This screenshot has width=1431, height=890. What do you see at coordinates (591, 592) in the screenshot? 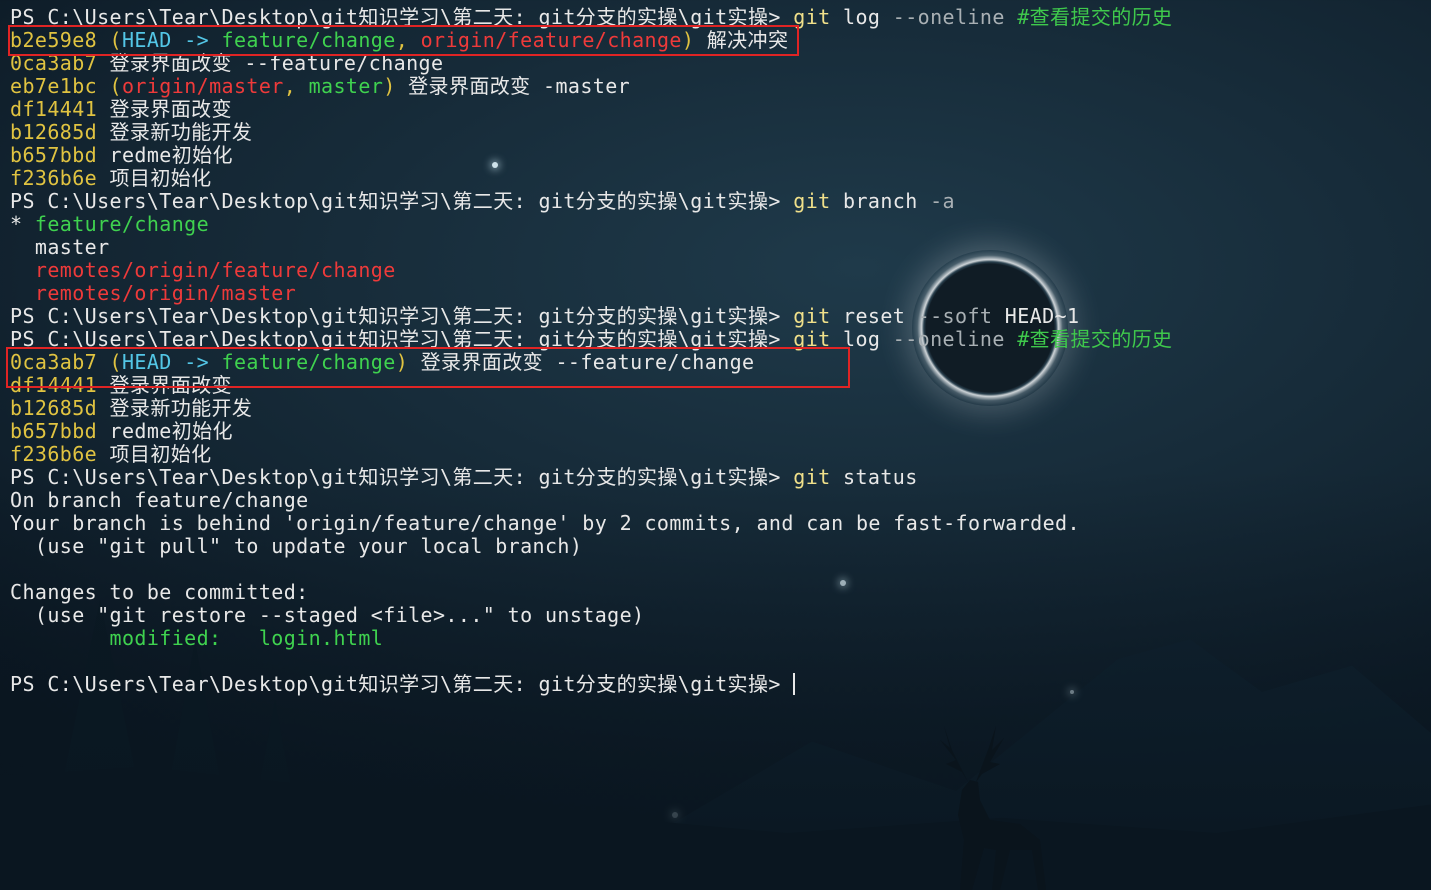
I see `terminal-line: Changes to be committed:` at bounding box center [591, 592].